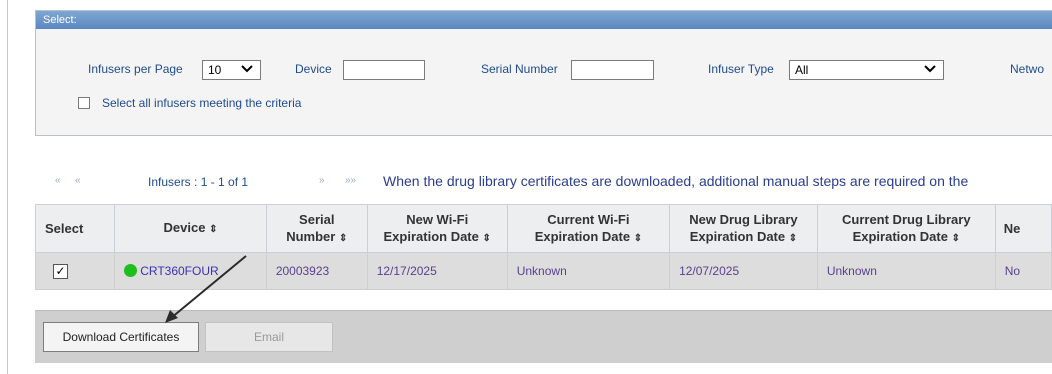 This screenshot has width=1052, height=374. Describe the element at coordinates (135, 69) in the screenshot. I see `infusers-per-page-label: Infusers per Page` at that location.